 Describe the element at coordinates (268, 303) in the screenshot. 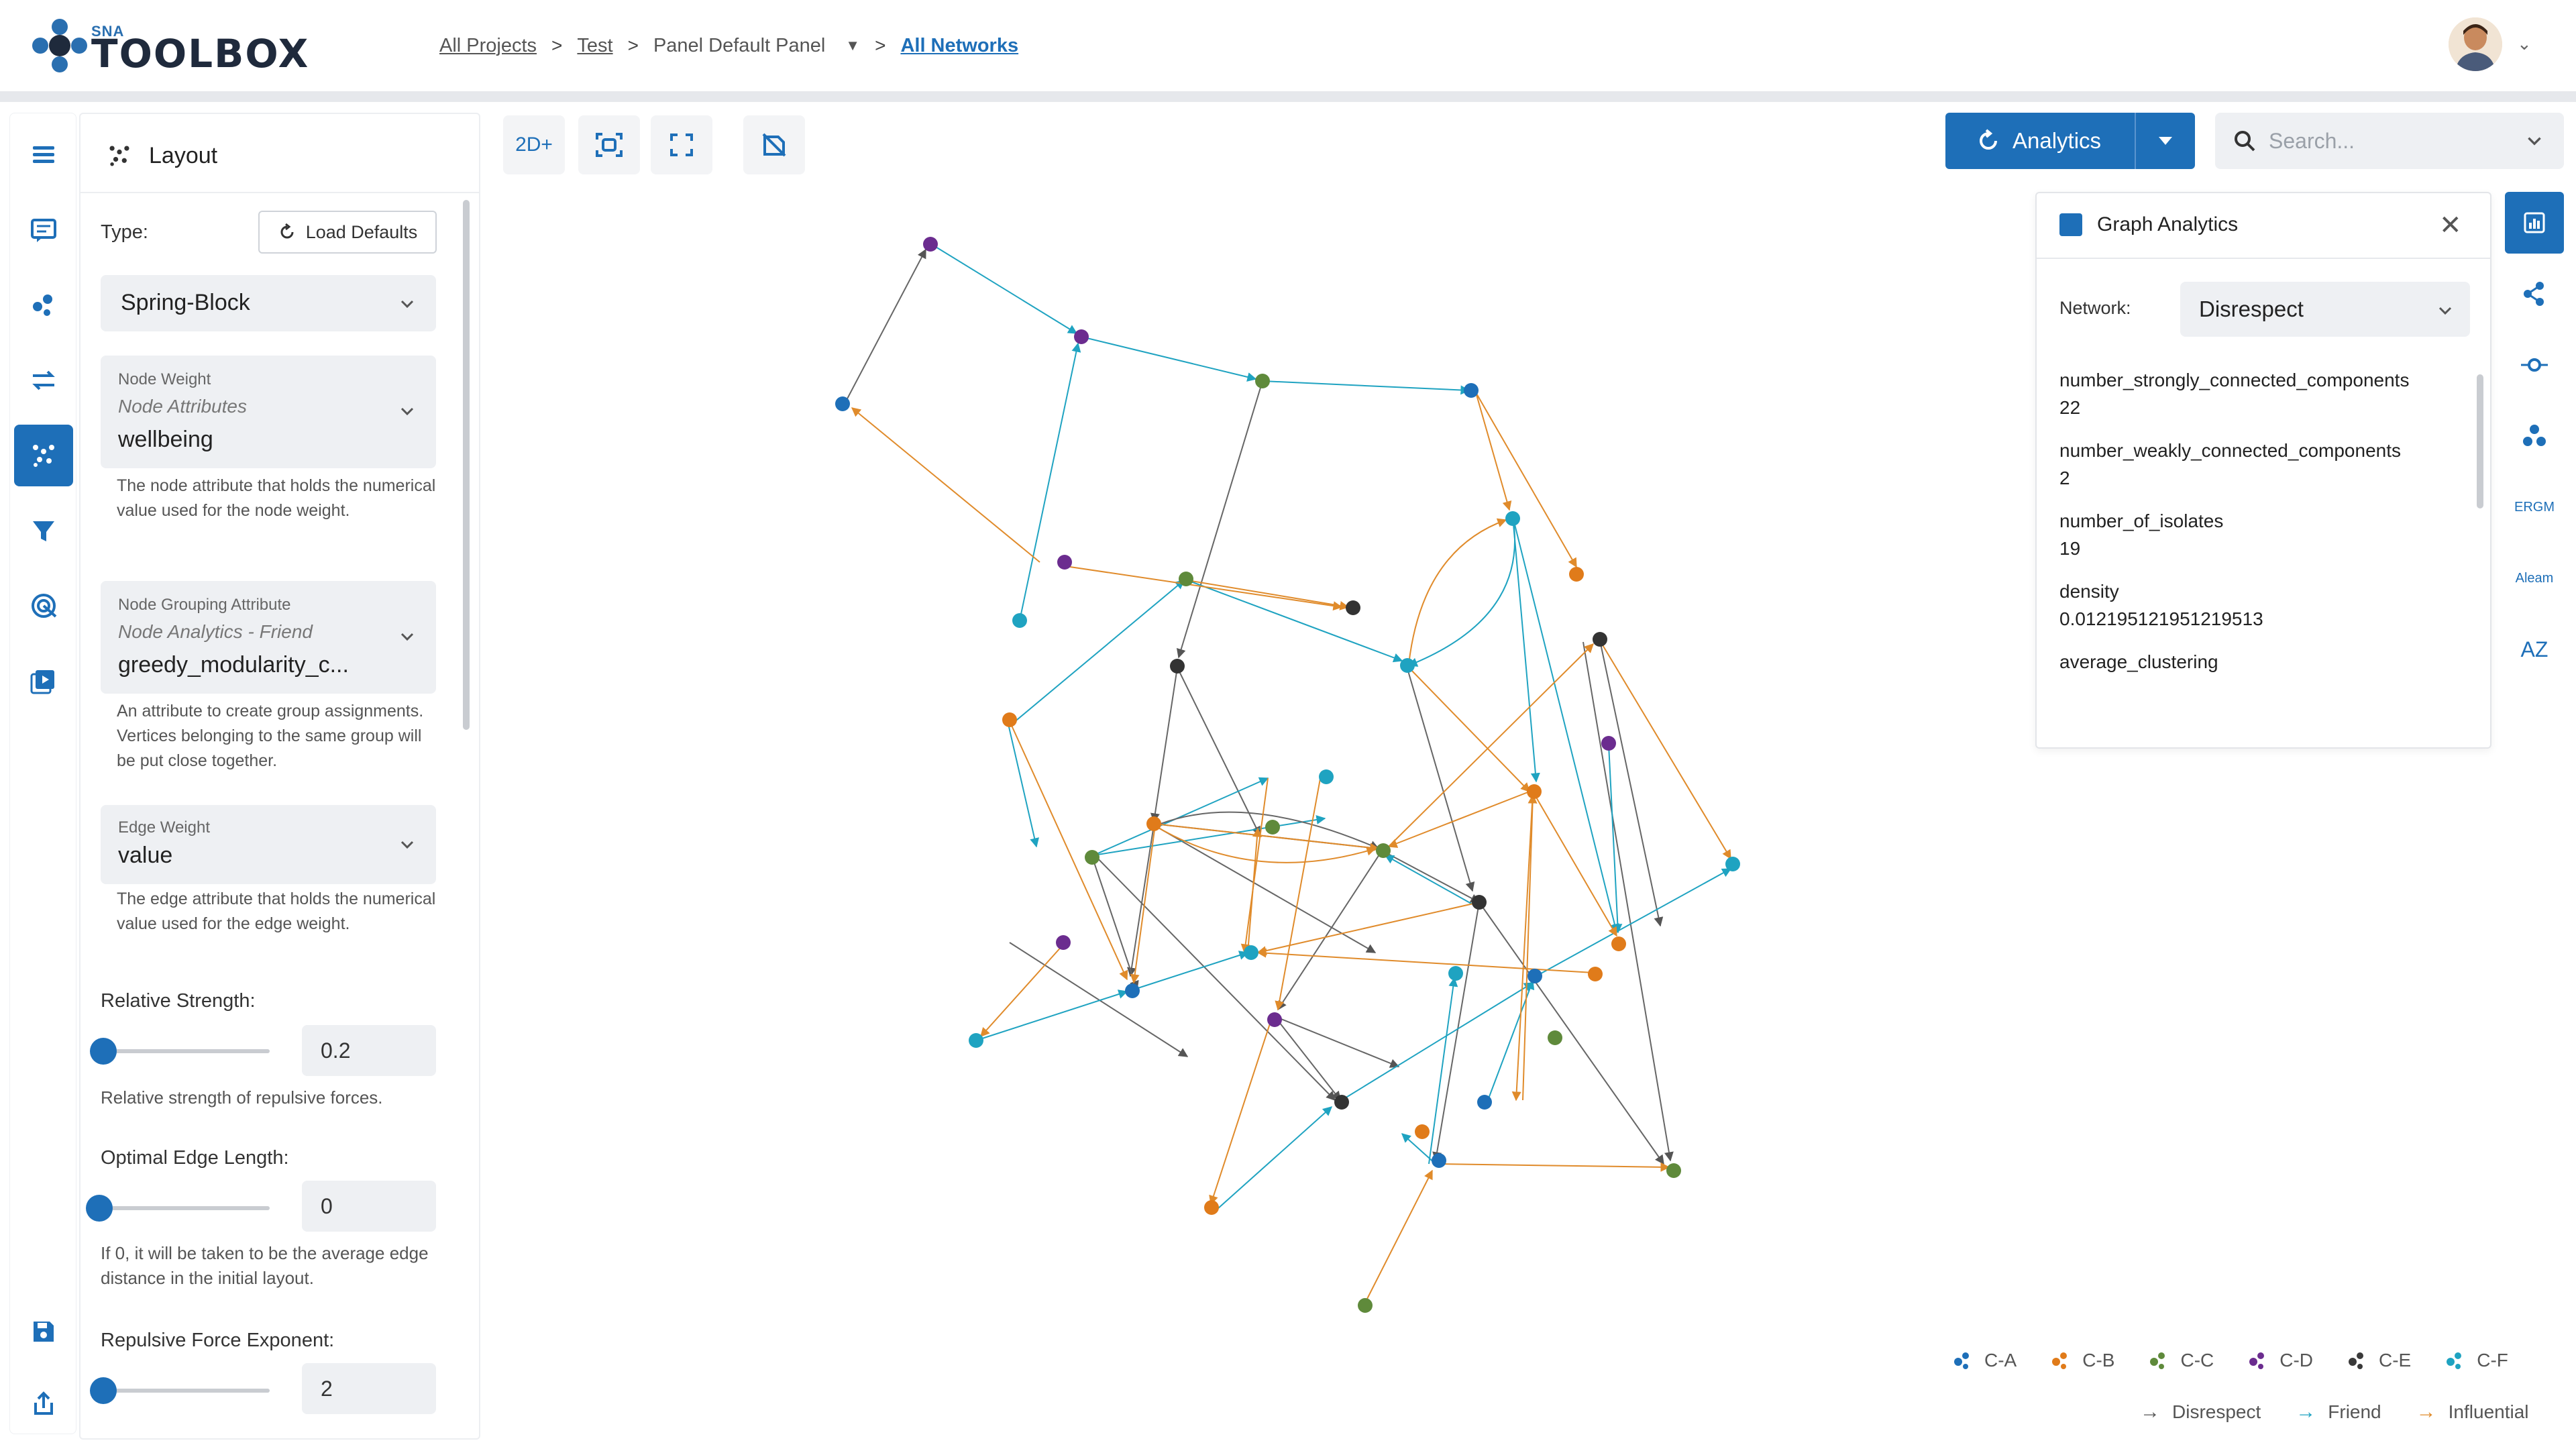

I see `layout-type-select: Spring-Block` at that location.